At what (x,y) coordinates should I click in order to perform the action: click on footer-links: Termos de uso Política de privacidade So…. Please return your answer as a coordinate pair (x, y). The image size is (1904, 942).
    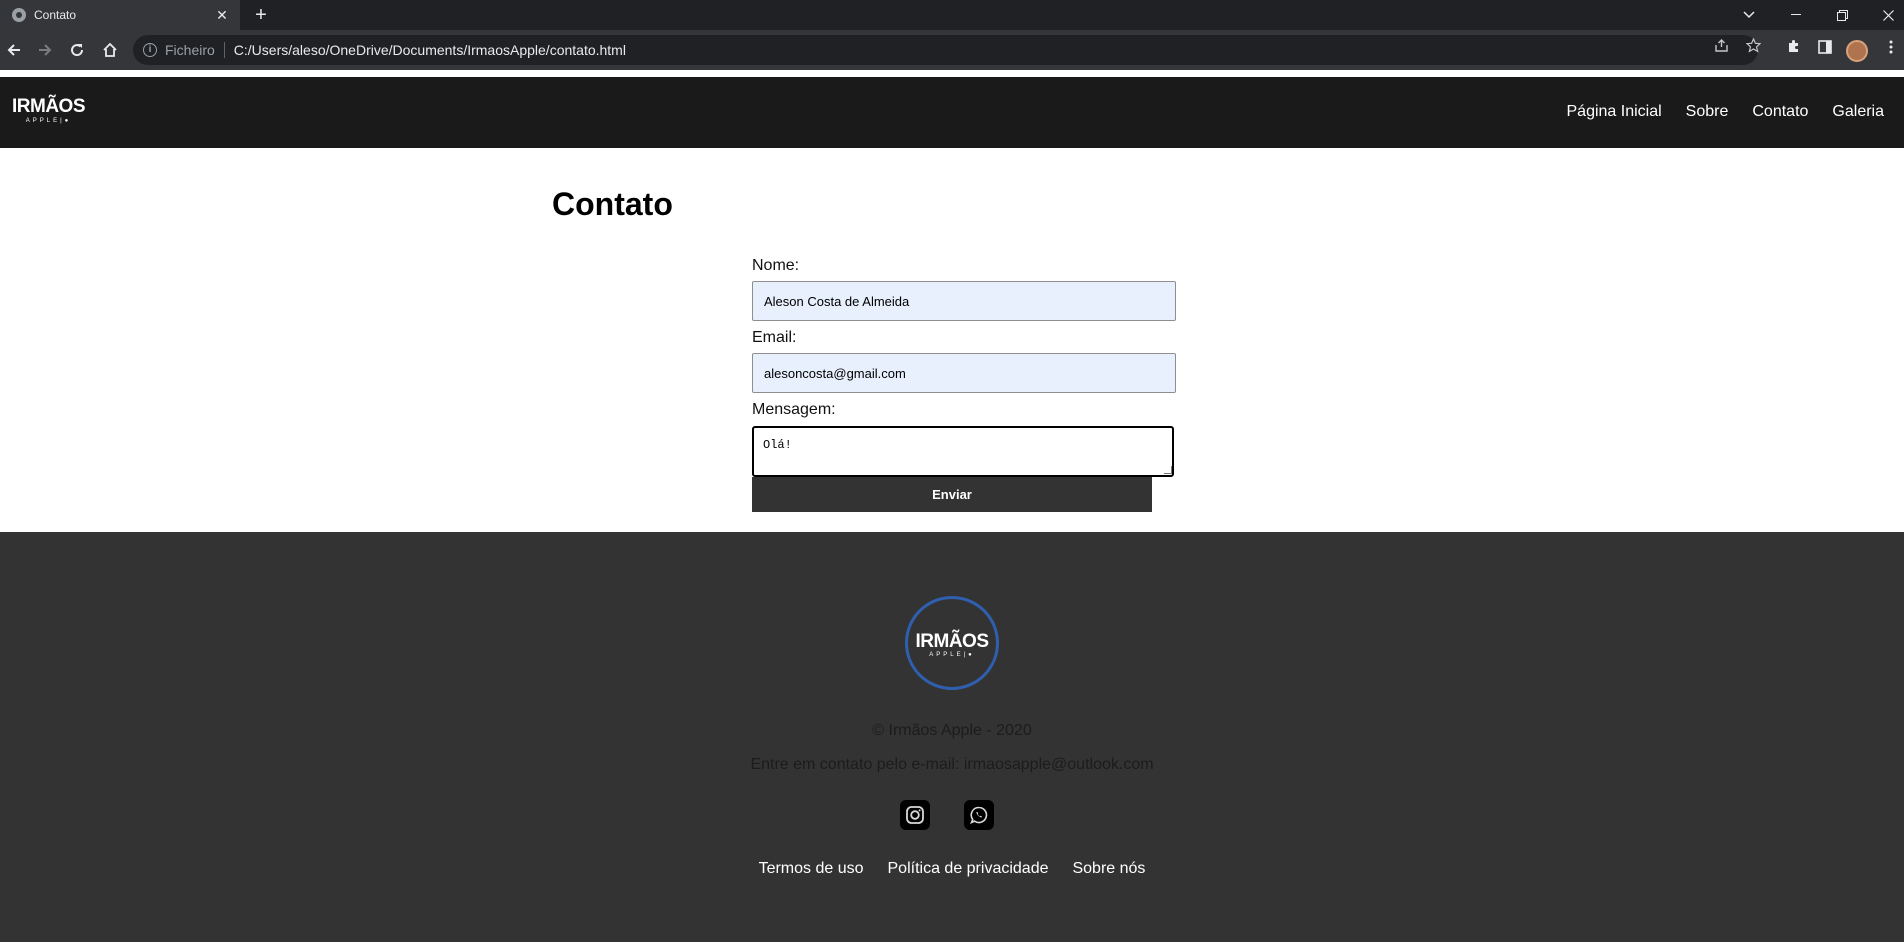
    Looking at the image, I should click on (952, 869).